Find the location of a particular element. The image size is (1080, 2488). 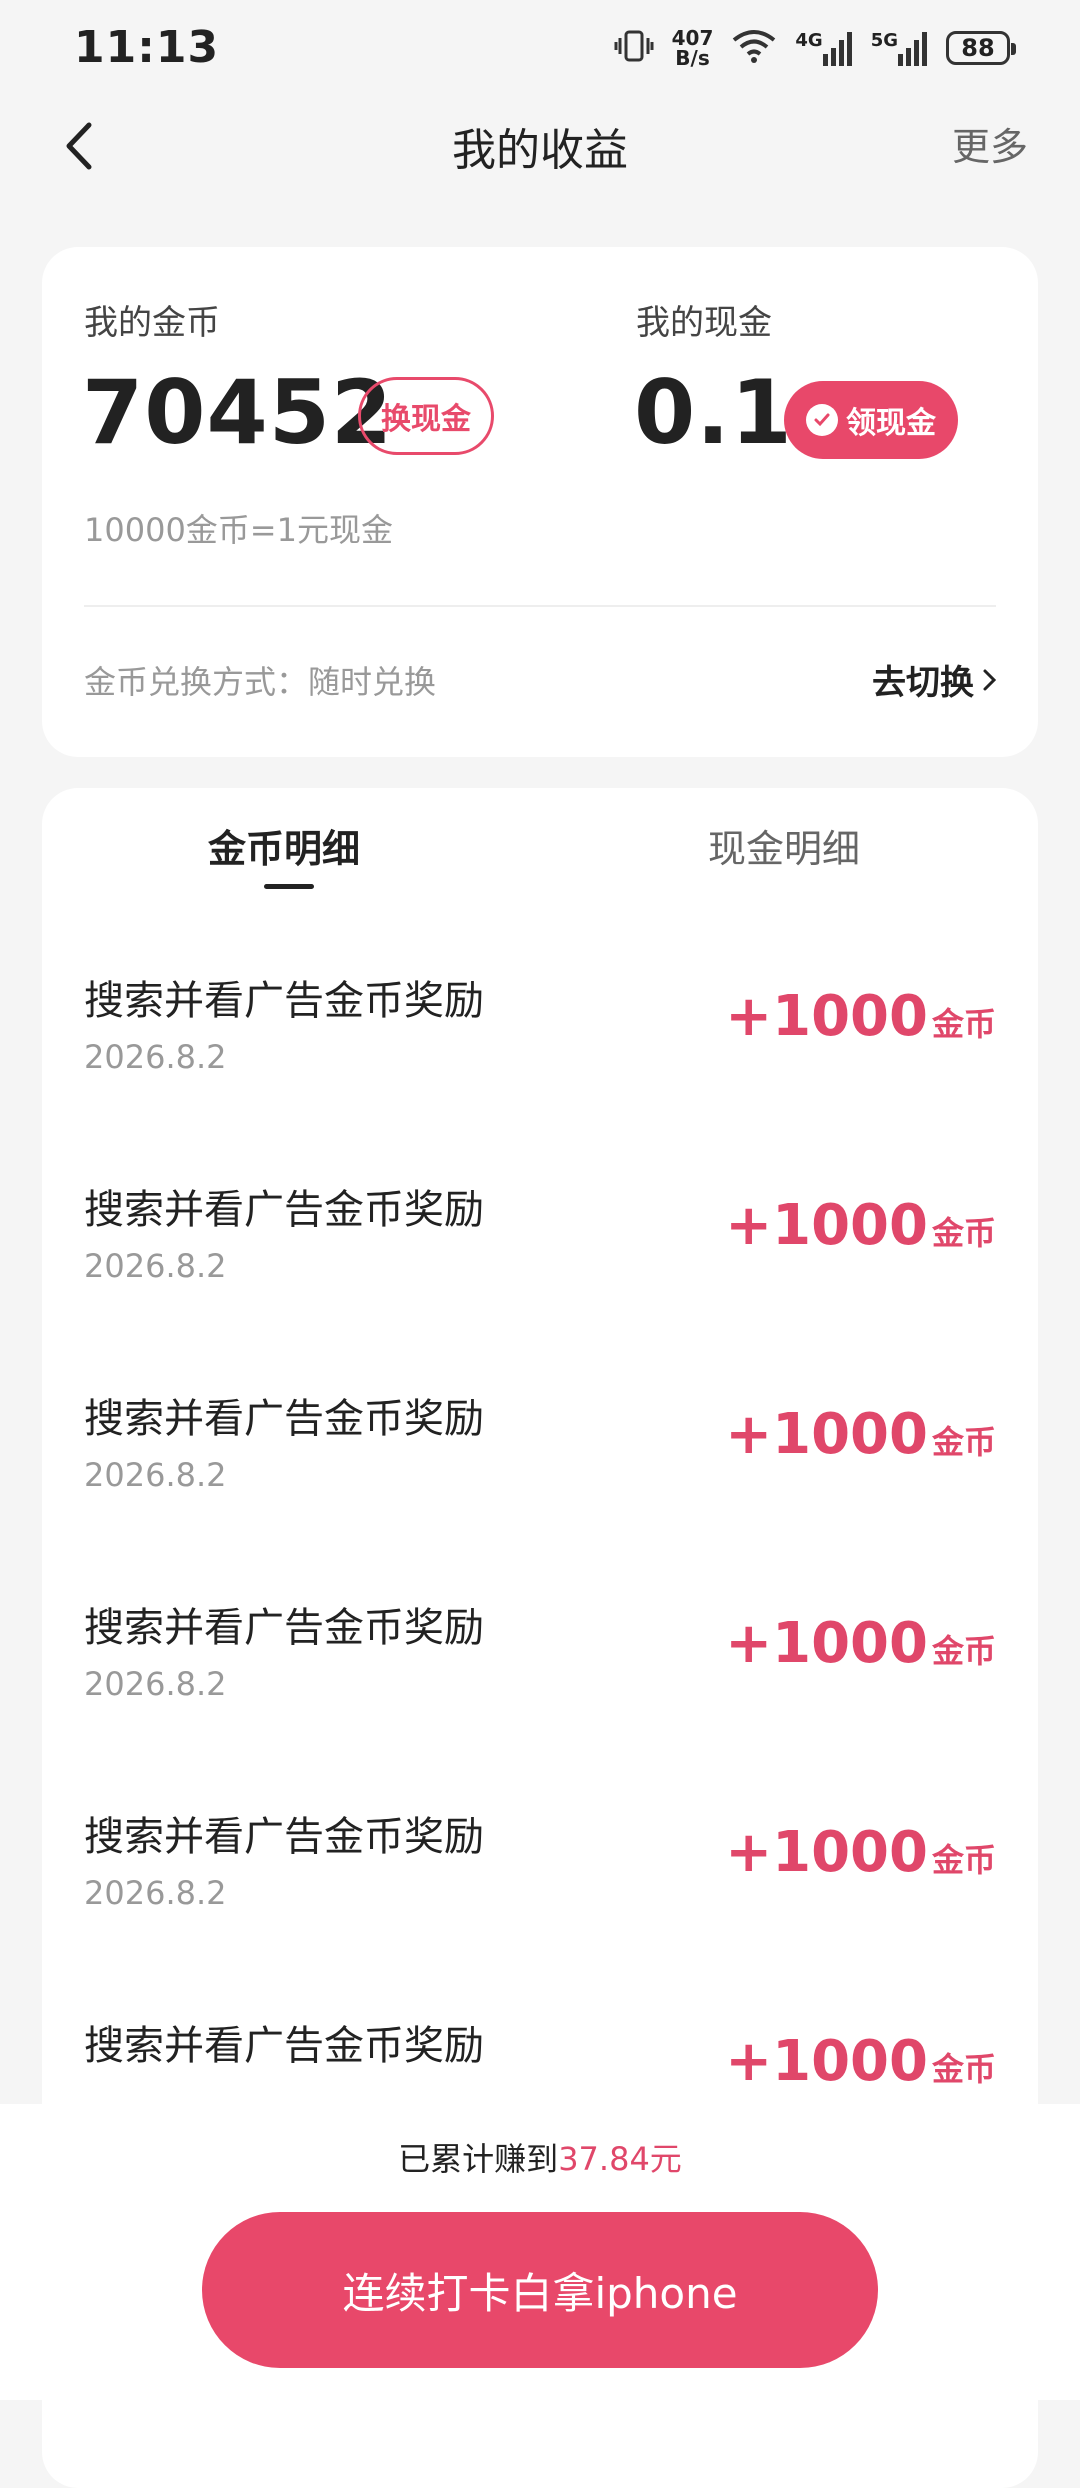

divider is located at coordinates (540, 606).